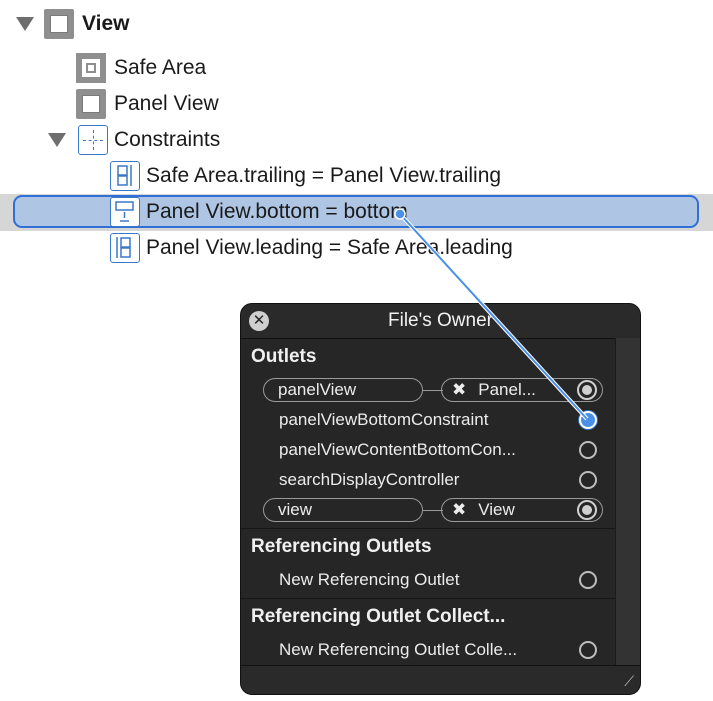 The width and height of the screenshot is (713, 701). I want to click on outlet-active-dot, so click(588, 420).